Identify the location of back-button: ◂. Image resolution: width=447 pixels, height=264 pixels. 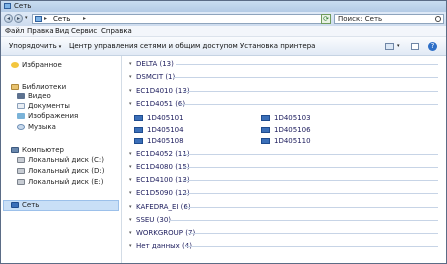
(8, 18).